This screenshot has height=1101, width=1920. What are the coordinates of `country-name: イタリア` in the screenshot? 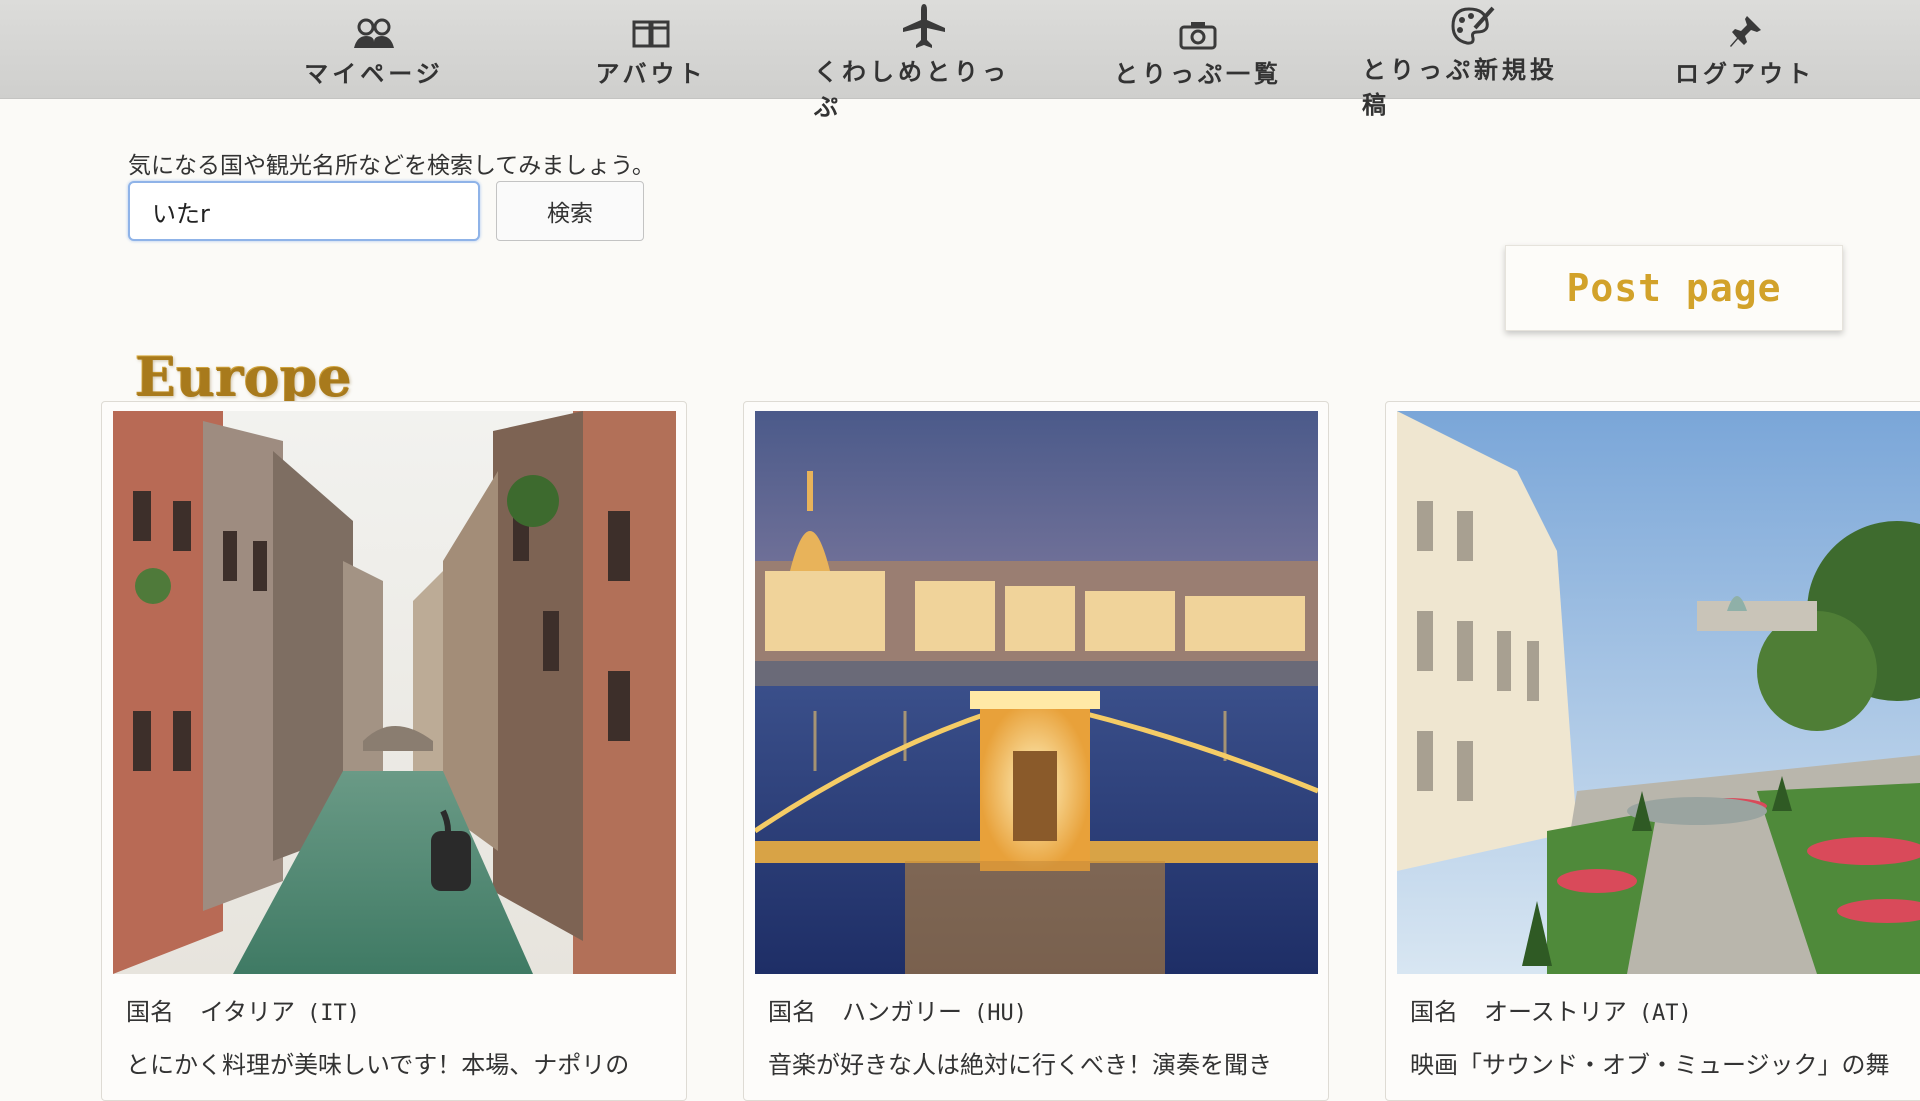 It's located at (248, 1012).